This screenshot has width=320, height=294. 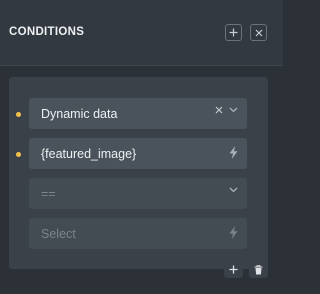 What do you see at coordinates (219, 110) in the screenshot?
I see `clear-icon` at bounding box center [219, 110].